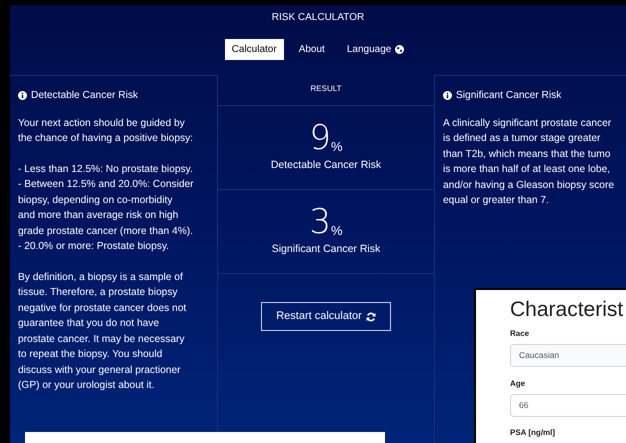 The image size is (626, 443). I want to click on field-label: PSA [ng/ml], so click(533, 433).